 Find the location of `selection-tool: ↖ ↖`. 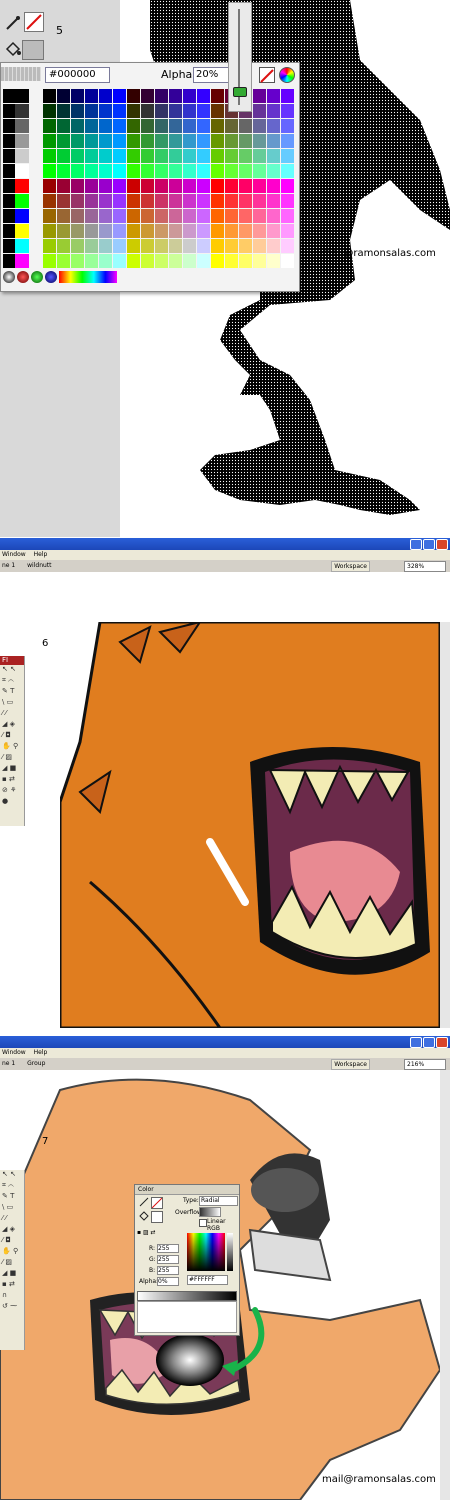

selection-tool: ↖ ↖ is located at coordinates (12, 1175).